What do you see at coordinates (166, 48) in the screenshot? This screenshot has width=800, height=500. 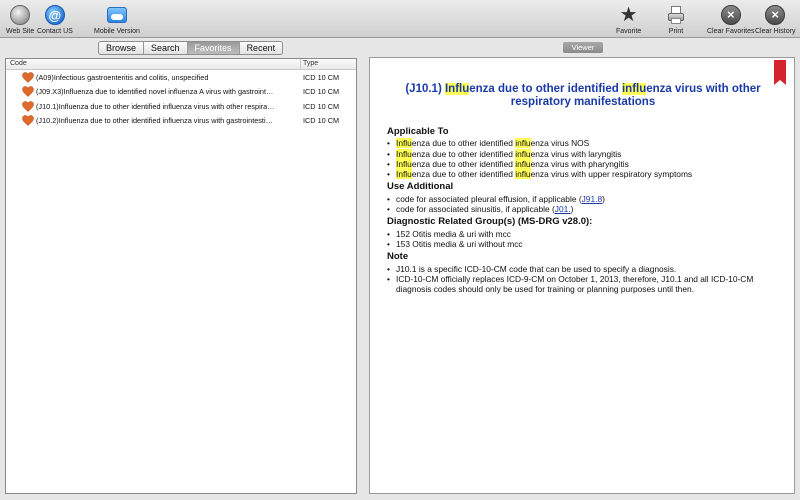 I see `tab-search: Search` at bounding box center [166, 48].